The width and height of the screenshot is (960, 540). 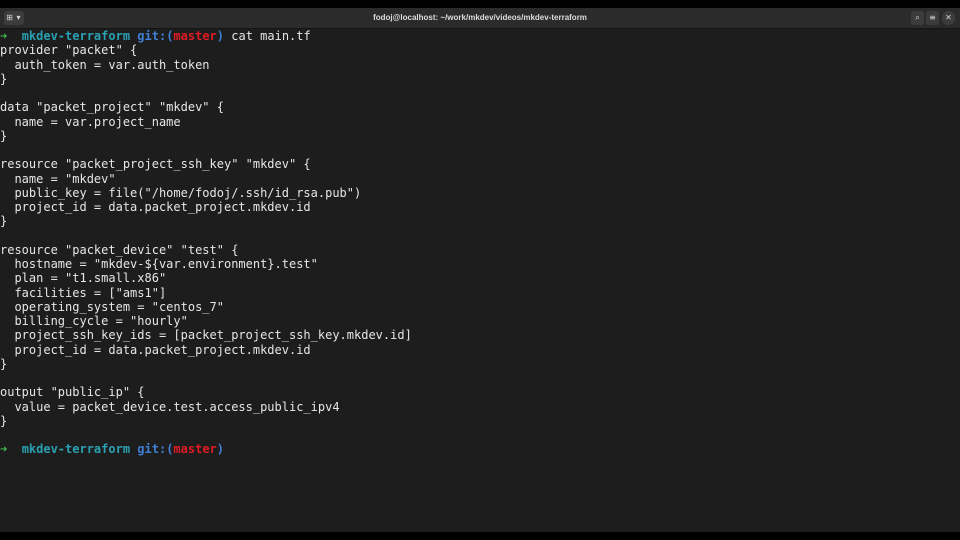 I want to click on output-line: name = "mkdev", so click(x=58, y=178).